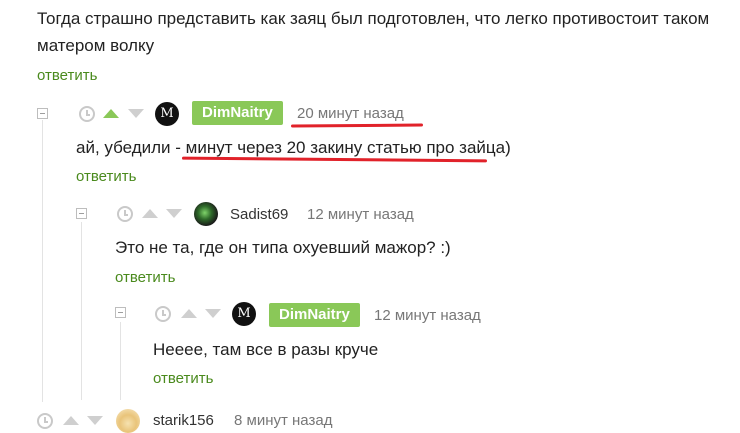 This screenshot has width=740, height=433. I want to click on comment-time: 8 минут назад, so click(283, 420).